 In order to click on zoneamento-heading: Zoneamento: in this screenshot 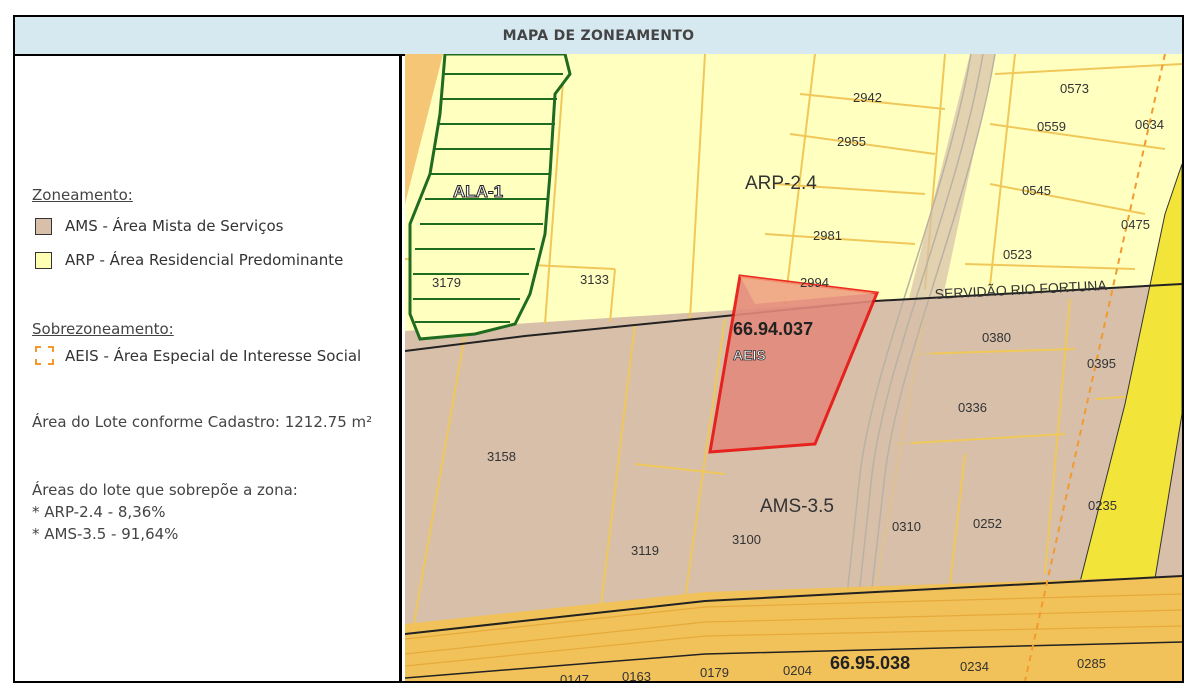, I will do `click(82, 195)`.